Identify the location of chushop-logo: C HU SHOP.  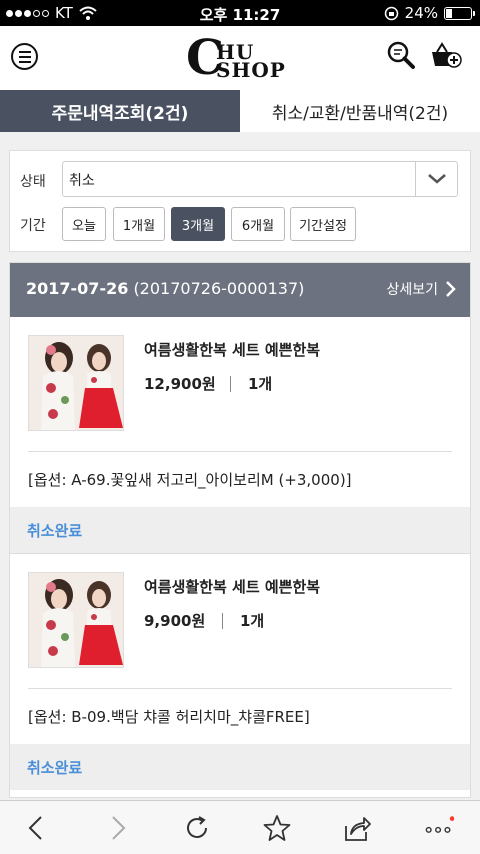
(241, 58).